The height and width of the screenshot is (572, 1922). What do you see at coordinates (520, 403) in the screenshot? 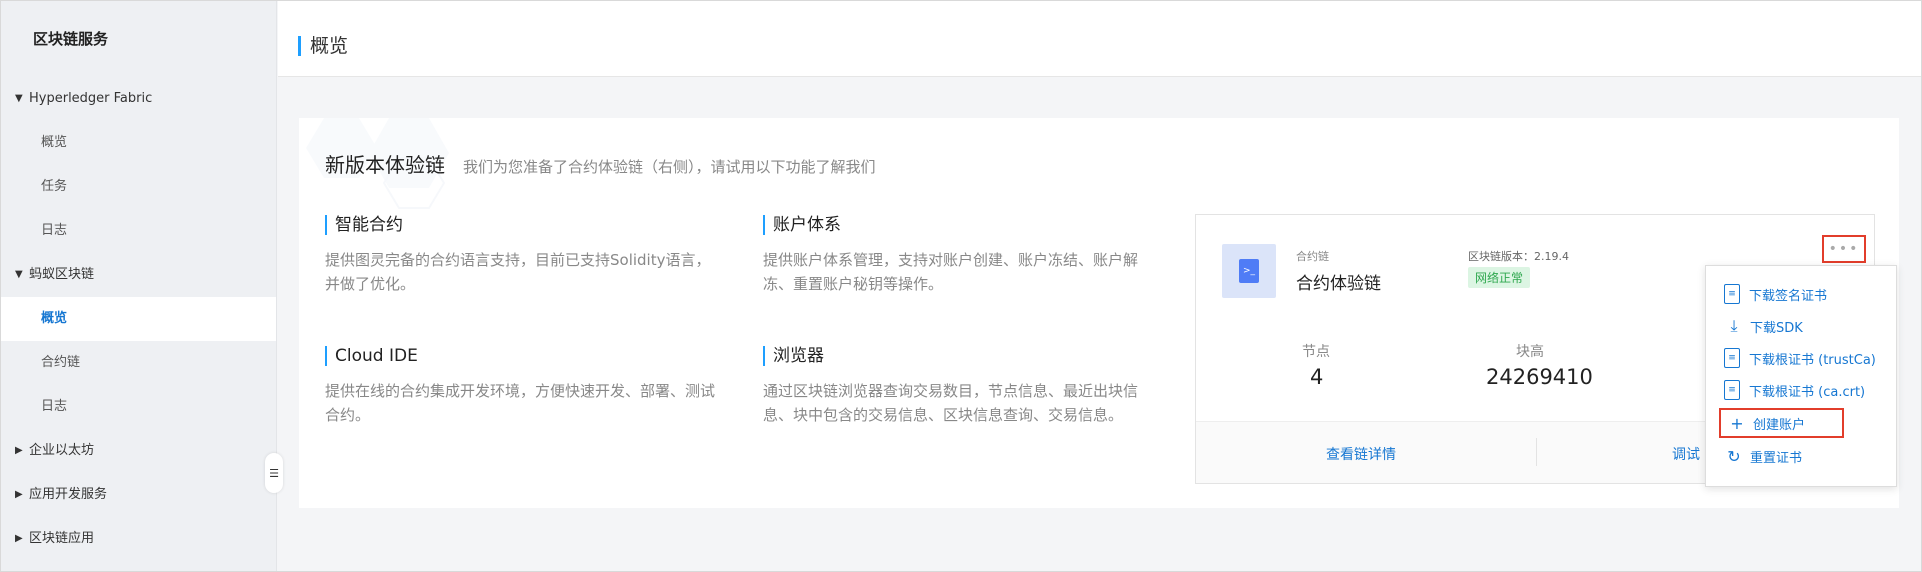
I see `feature-desc: 提供在线的合约集成开发环境，方便快速开发、部署、测试合约。` at bounding box center [520, 403].